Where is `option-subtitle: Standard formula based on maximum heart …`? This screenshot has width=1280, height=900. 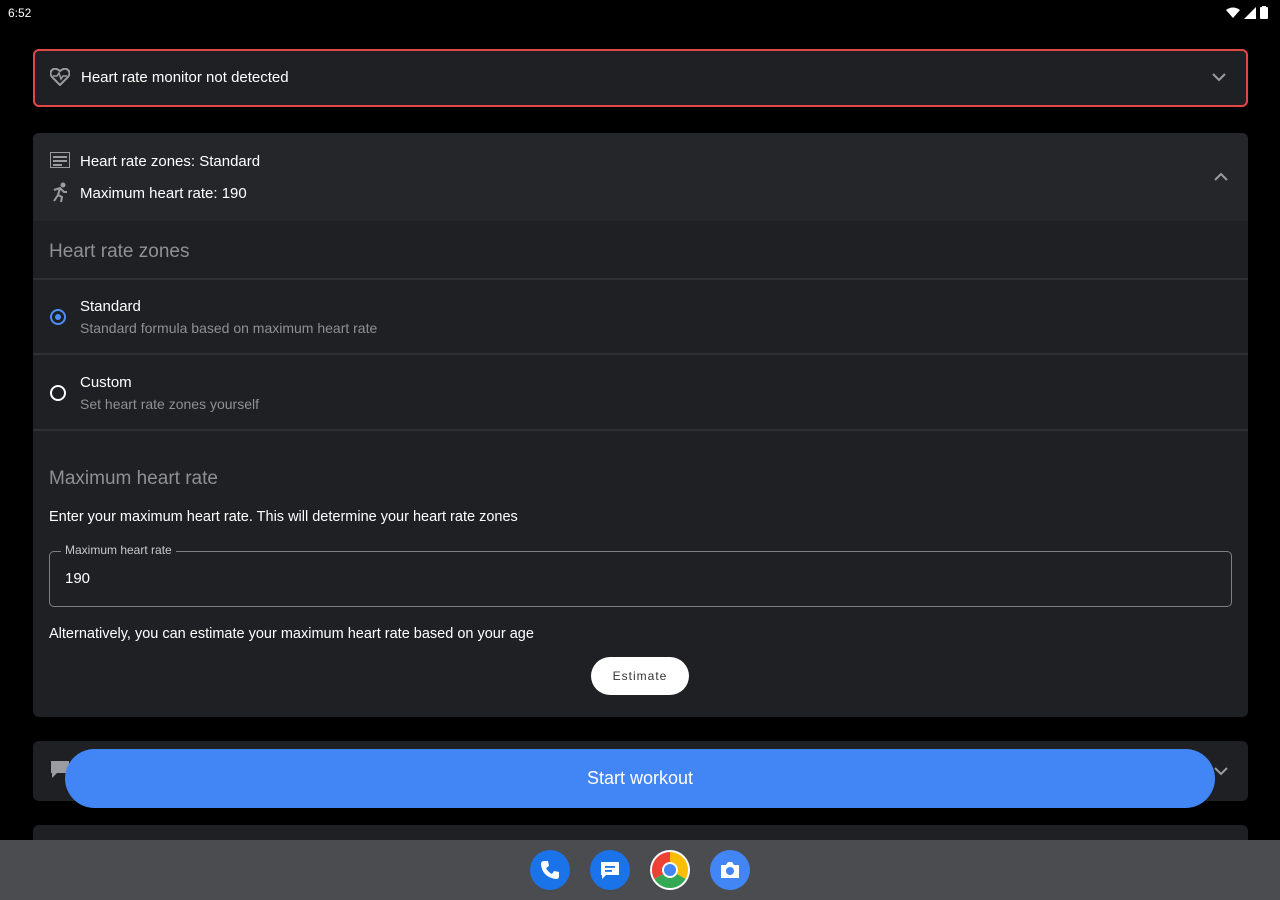 option-subtitle: Standard formula based on maximum heart … is located at coordinates (229, 328).